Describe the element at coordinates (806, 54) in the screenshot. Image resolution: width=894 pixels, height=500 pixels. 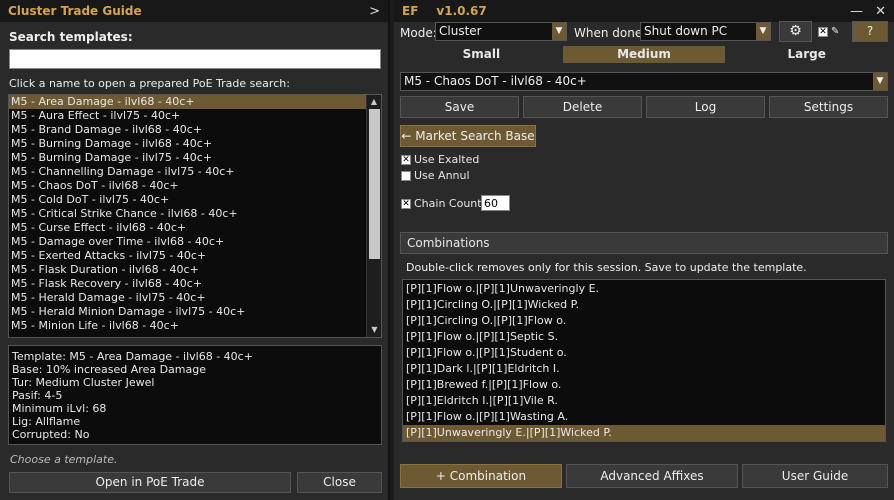
I see `tab-large: Large` at that location.